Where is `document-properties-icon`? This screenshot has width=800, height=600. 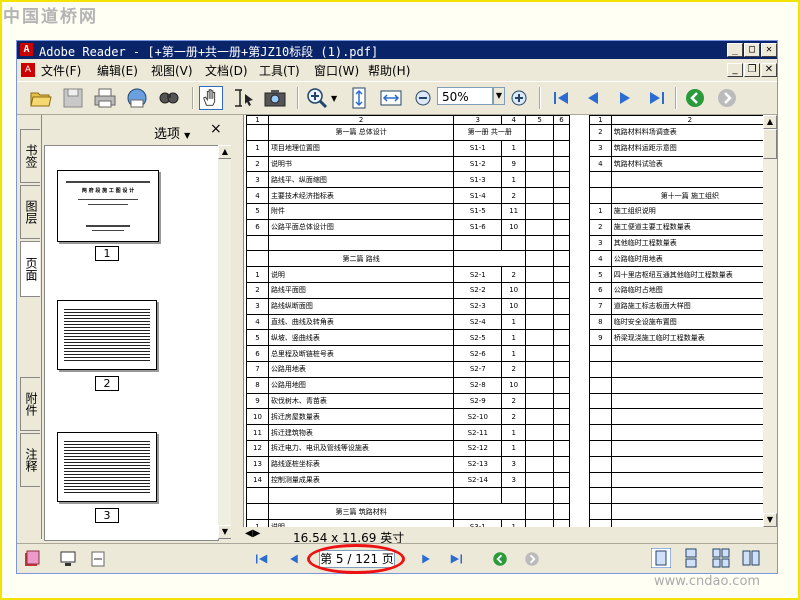 document-properties-icon is located at coordinates (98, 559).